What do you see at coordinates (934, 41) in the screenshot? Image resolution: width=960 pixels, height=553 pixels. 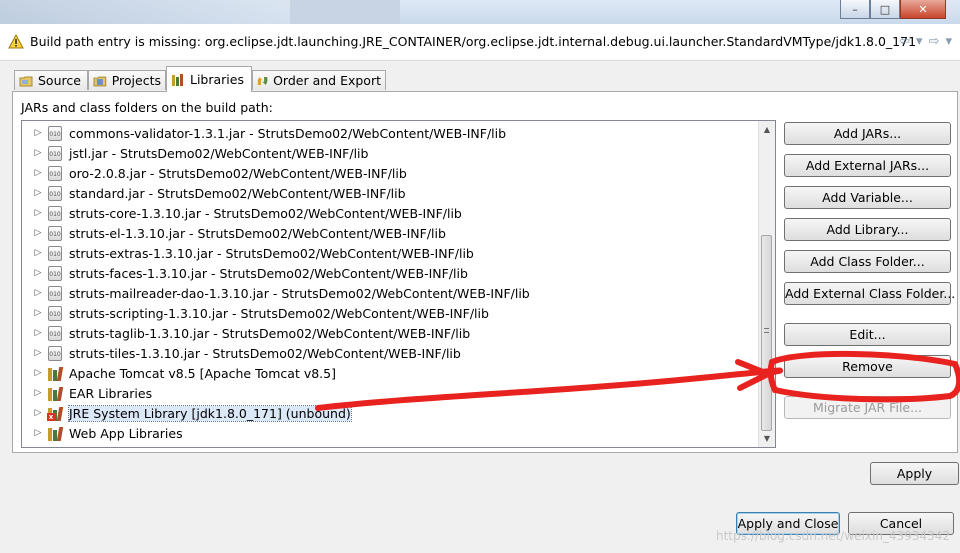 I see `forward-arrow-icon: ⇨` at bounding box center [934, 41].